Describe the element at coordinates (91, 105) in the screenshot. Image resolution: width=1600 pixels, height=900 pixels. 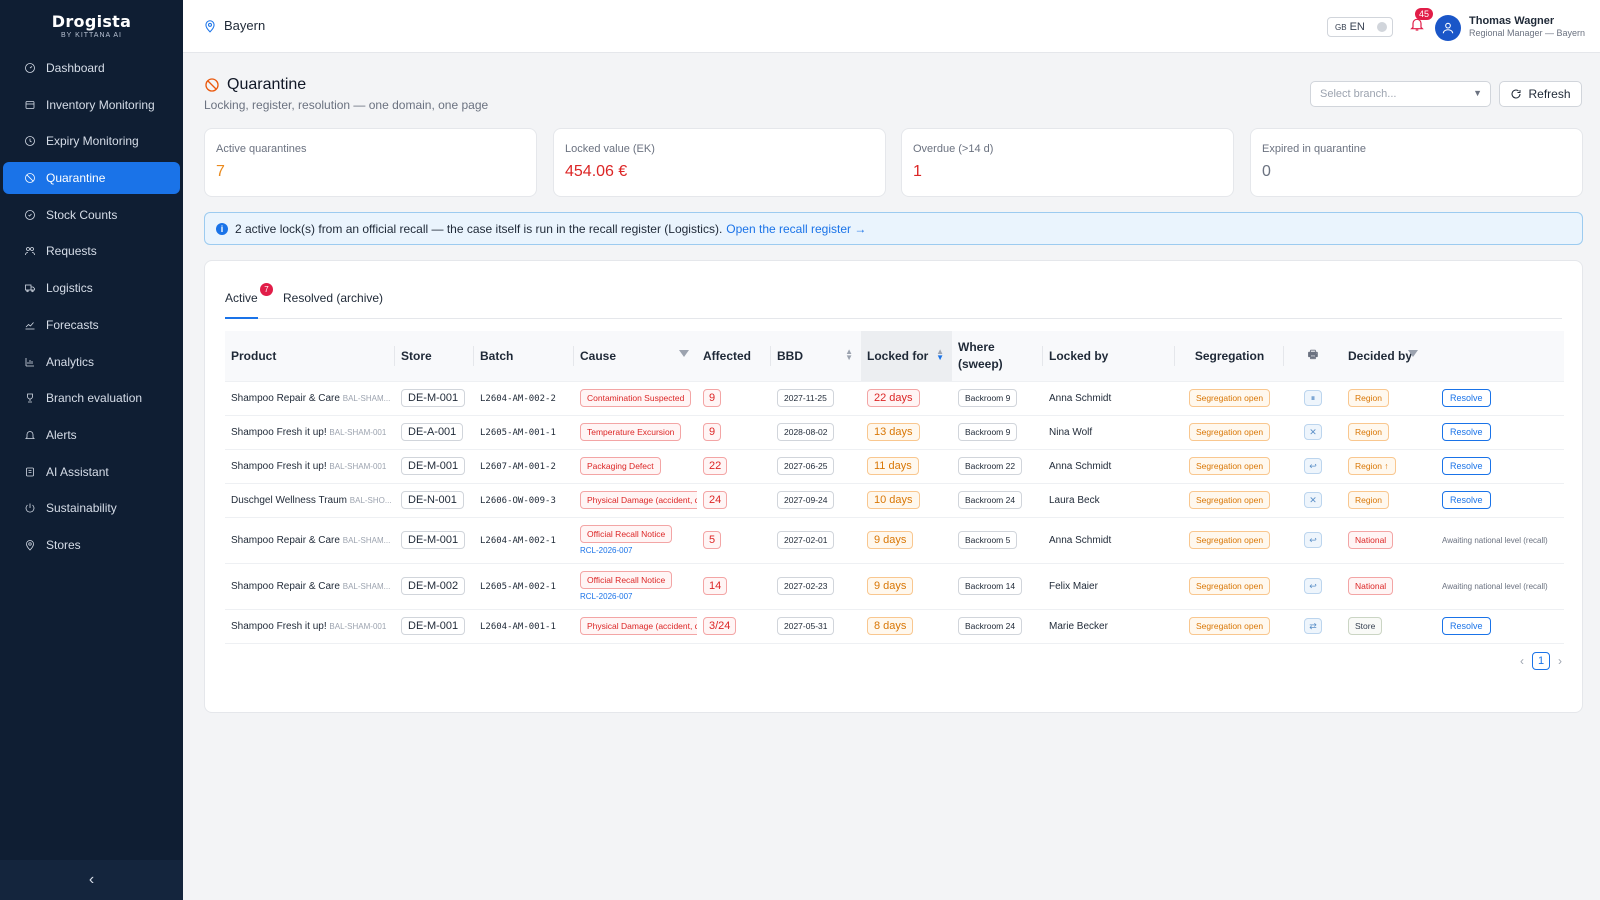
I see `sidebar-item-inventory-monitoring: Inventory Monitoring` at that location.